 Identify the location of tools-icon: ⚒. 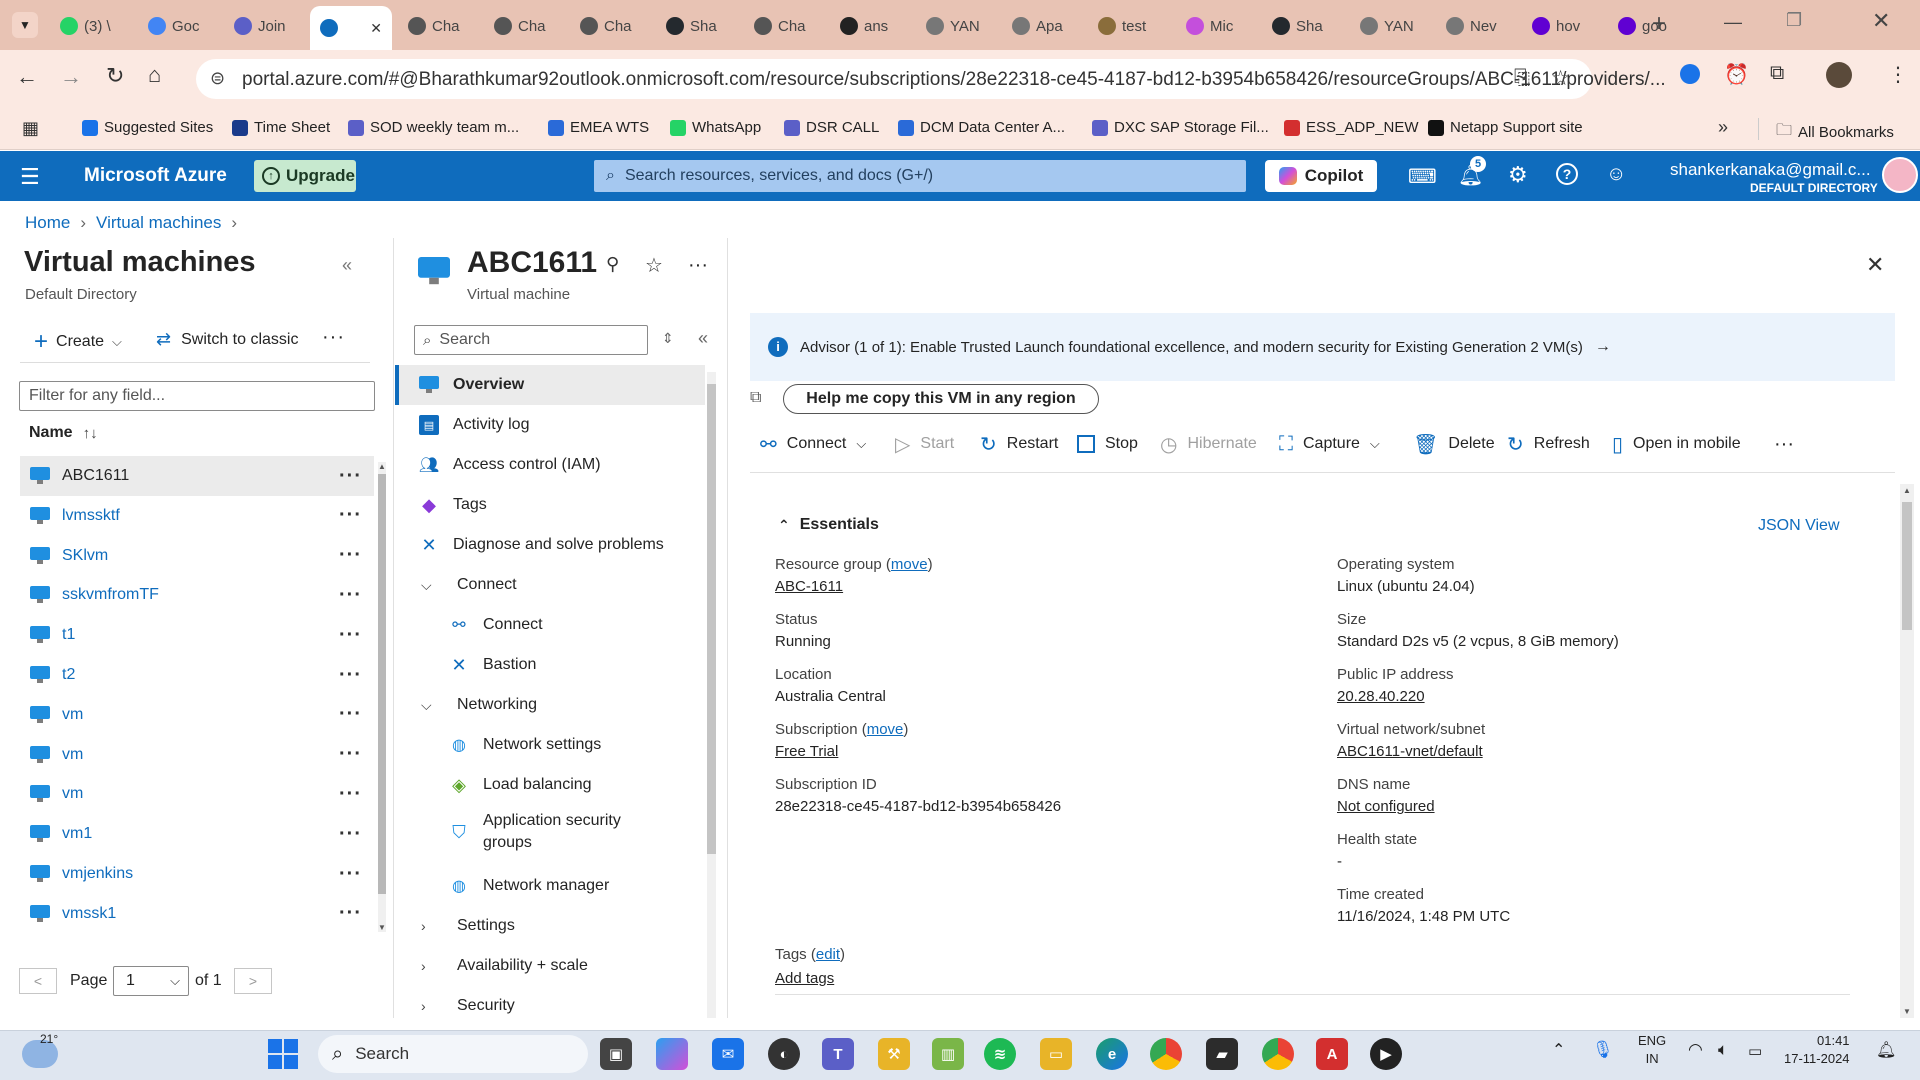
(894, 1054).